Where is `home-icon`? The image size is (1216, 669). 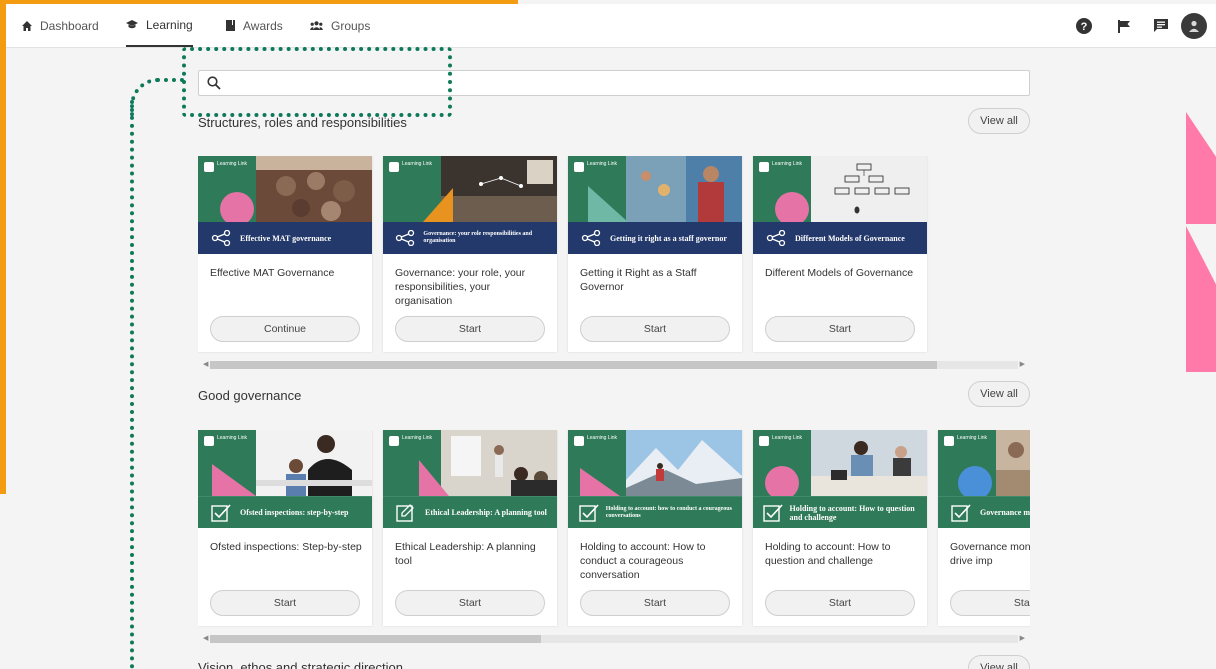 home-icon is located at coordinates (27, 25).